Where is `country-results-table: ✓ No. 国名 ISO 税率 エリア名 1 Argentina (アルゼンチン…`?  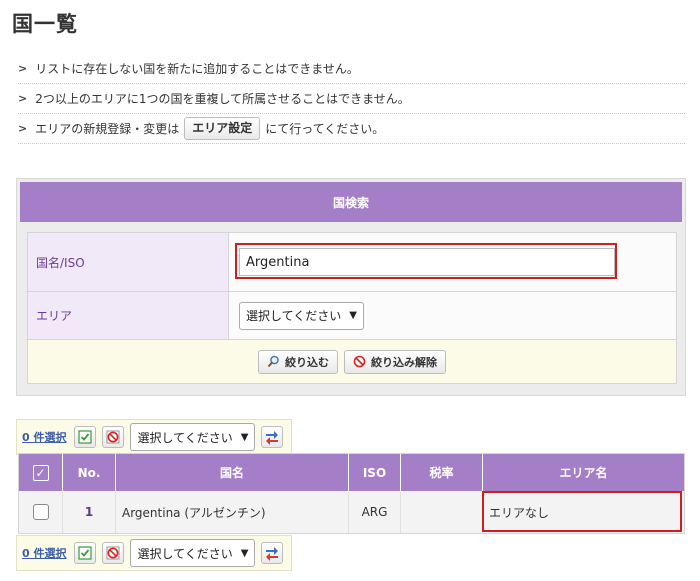
country-results-table: ✓ No. 国名 ISO 税率 エリア名 1 Argentina (アルゼンチン… is located at coordinates (351, 493).